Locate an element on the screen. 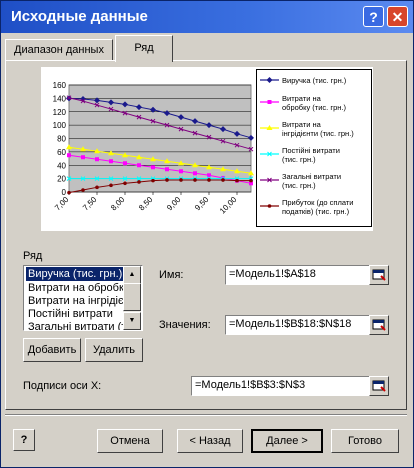 The height and width of the screenshot is (468, 414). scroll-down-icon: ▼ is located at coordinates (132, 321).